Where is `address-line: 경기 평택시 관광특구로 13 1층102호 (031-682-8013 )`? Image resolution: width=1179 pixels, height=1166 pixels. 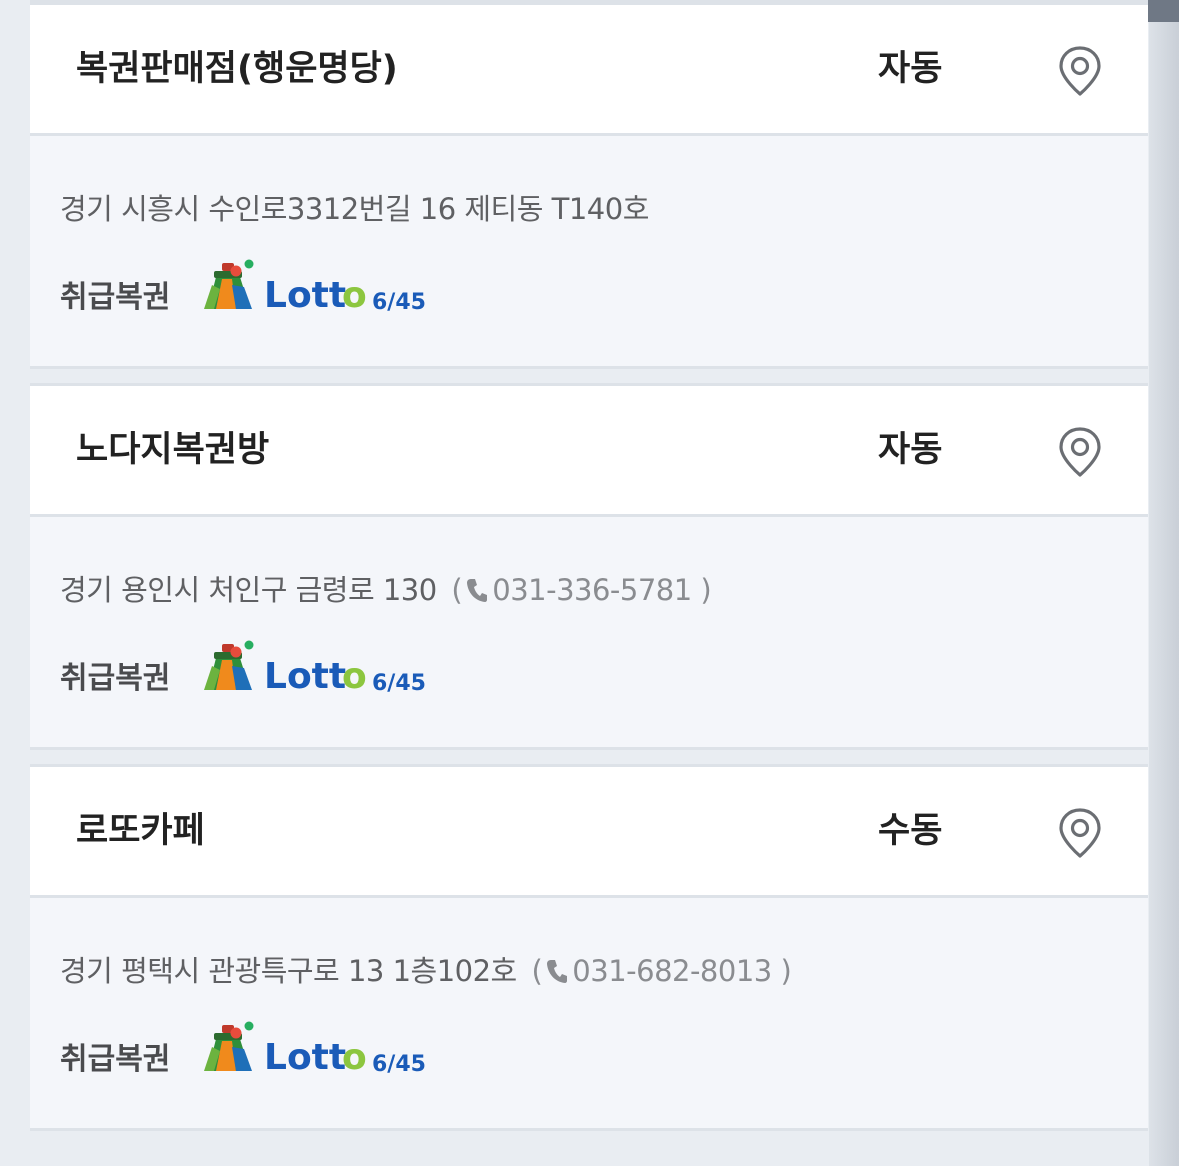 address-line: 경기 평택시 관광특구로 13 1층102호 (031-682-8013 ) is located at coordinates (426, 969).